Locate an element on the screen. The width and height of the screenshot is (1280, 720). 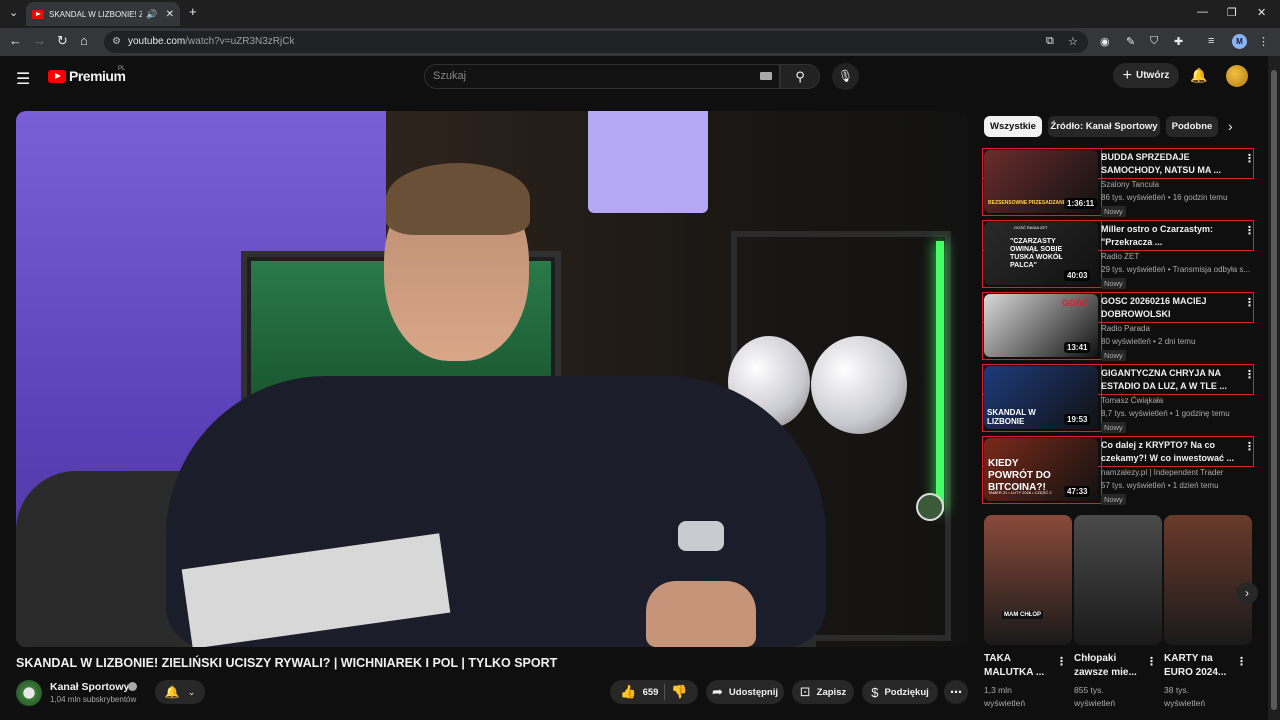
search-button: ⚲ is located at coordinates (800, 76).